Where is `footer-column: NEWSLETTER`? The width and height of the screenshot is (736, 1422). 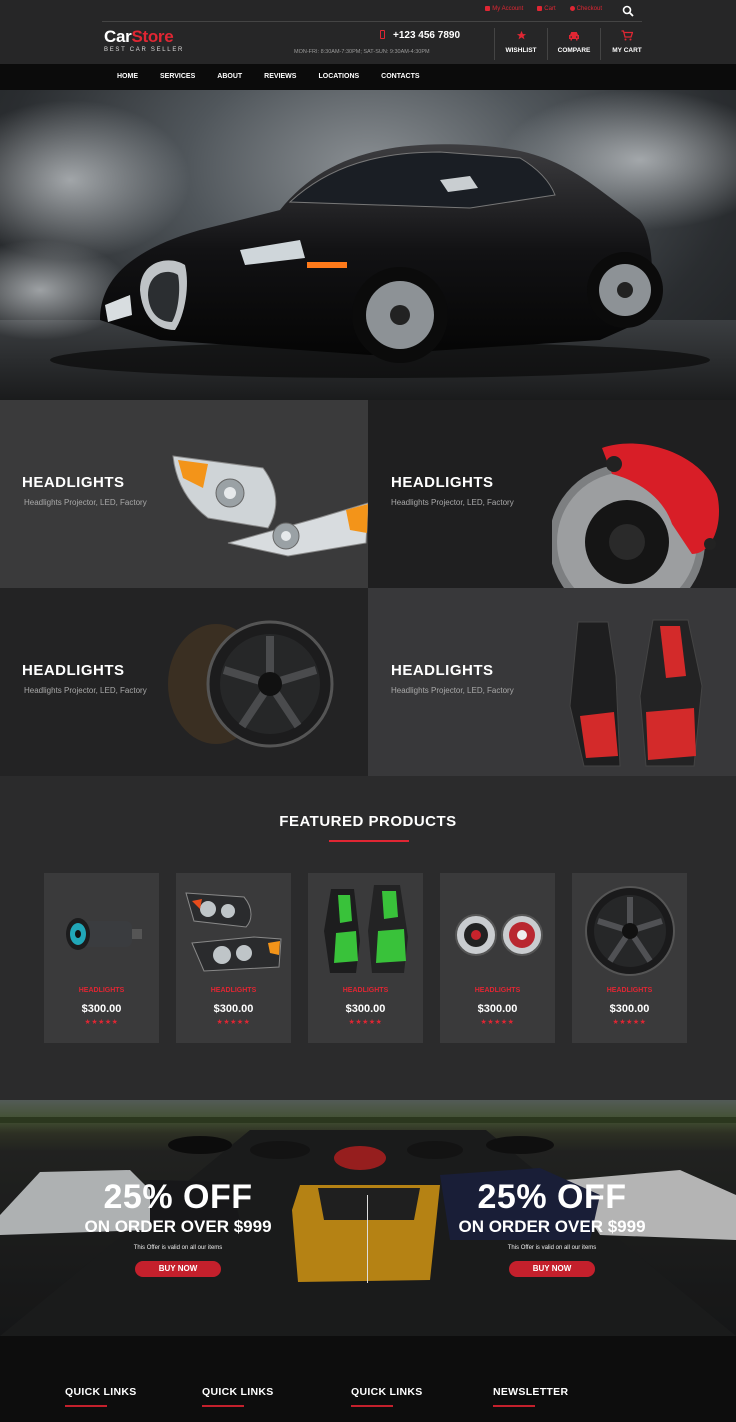
footer-column: NEWSLETTER is located at coordinates (530, 1396).